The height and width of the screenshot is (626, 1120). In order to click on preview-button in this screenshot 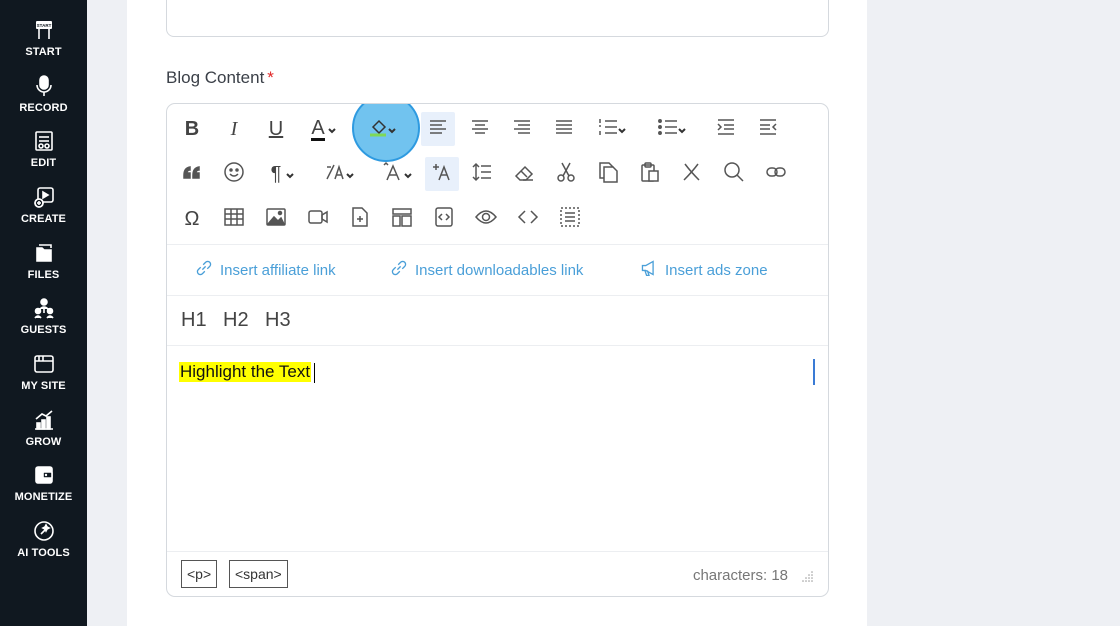, I will do `click(486, 219)`.